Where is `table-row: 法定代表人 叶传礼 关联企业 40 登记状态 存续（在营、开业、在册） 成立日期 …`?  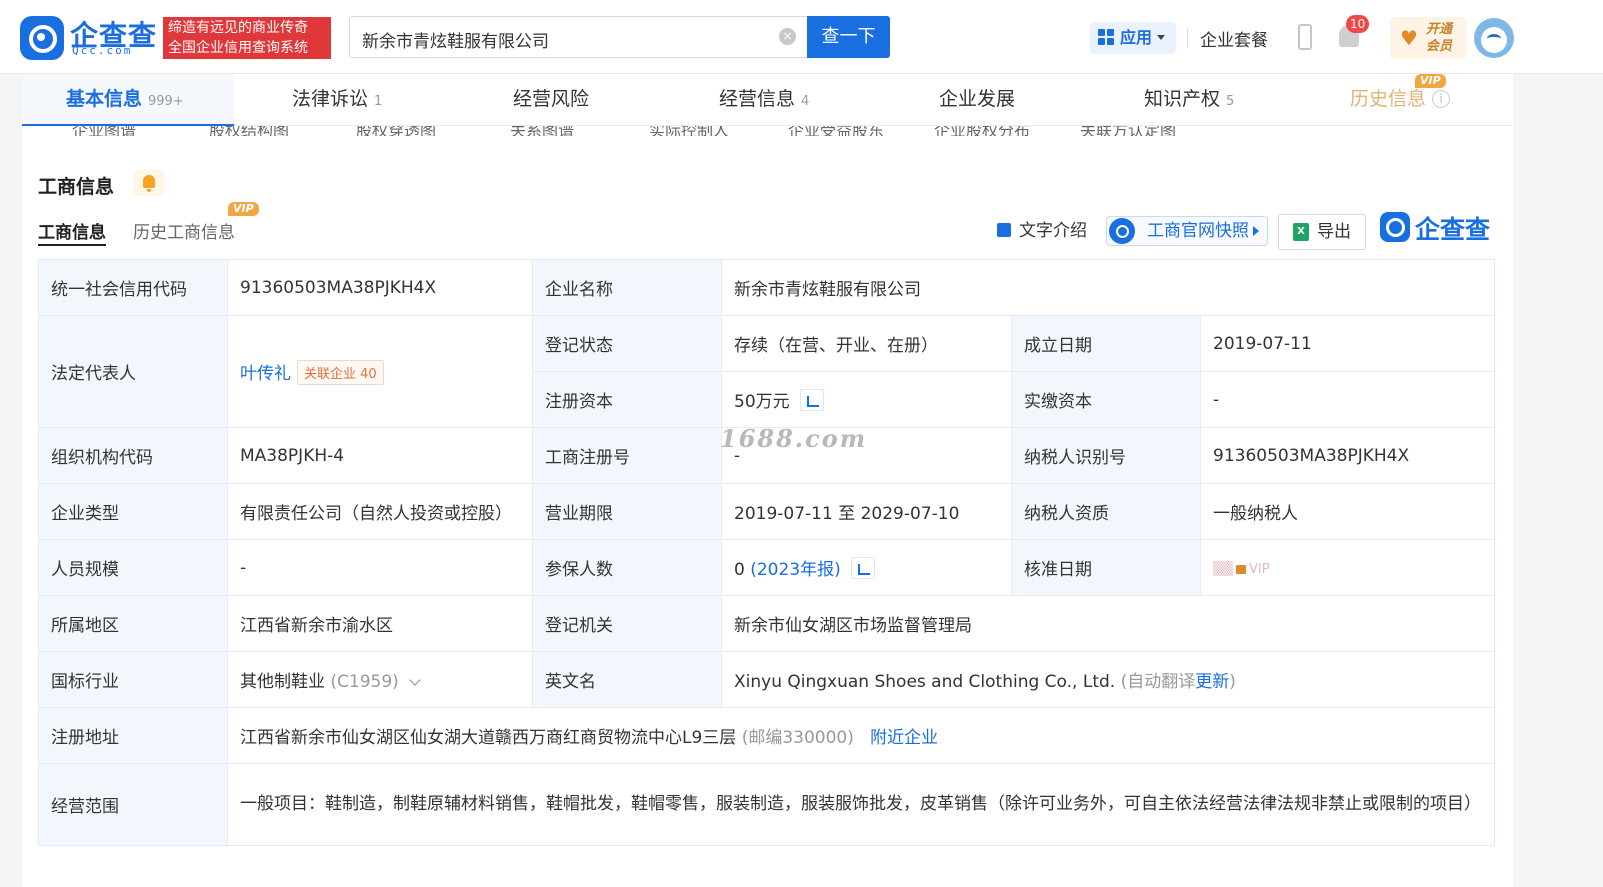 table-row: 法定代表人 叶传礼 关联企业 40 登记状态 存续（在营、开业、在册） 成立日期 … is located at coordinates (767, 371).